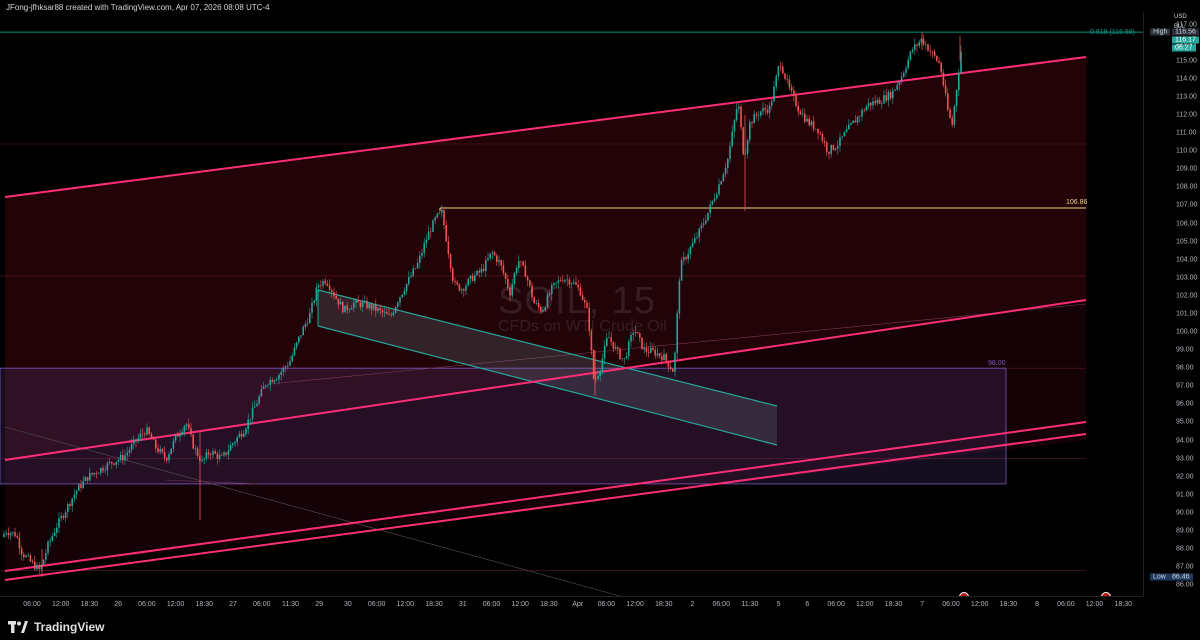 The width and height of the screenshot is (1200, 640). What do you see at coordinates (1187, 296) in the screenshot?
I see `price-tick-label: 102.00` at bounding box center [1187, 296].